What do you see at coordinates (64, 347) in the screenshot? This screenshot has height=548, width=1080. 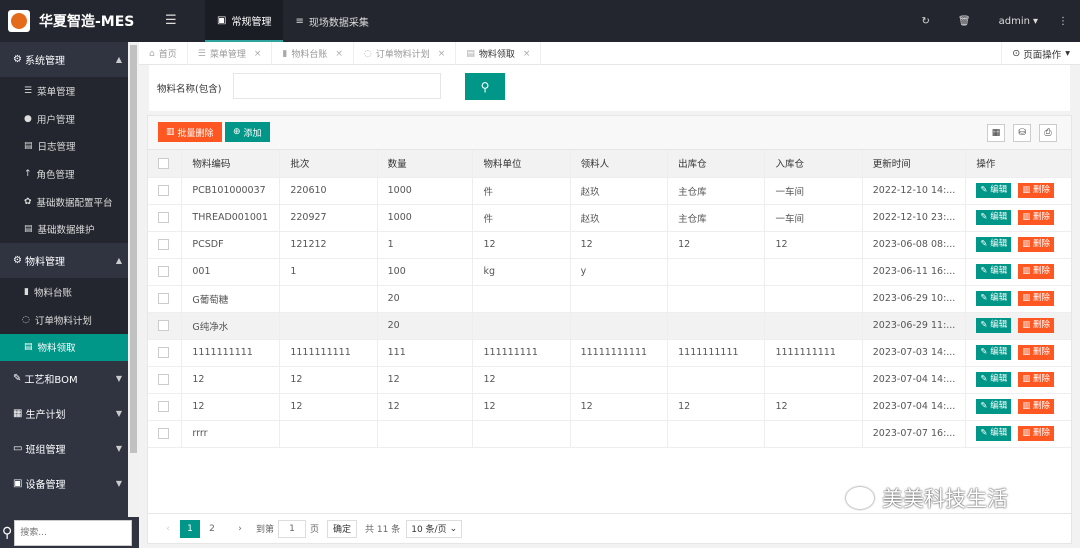 I see `sidebar-item-material-pick: ▤ 物料领取` at bounding box center [64, 347].